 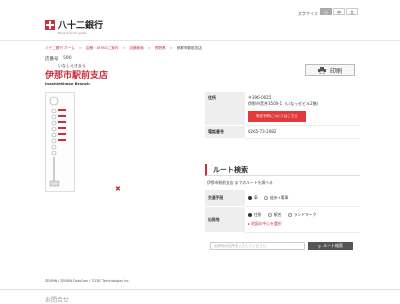 I want to click on route-search-description: 伊那市駅前支店 までのルートを調べる, so click(x=240, y=182).